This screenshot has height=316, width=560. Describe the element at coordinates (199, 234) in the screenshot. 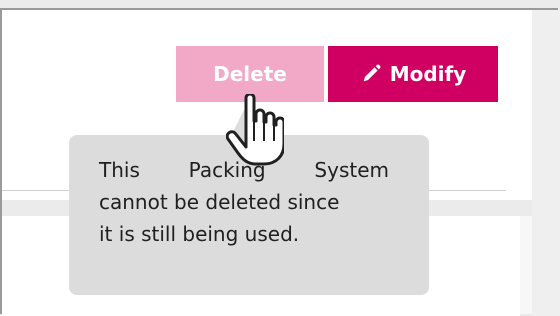

I see `tooltip-line-3: it is still being used.` at that location.